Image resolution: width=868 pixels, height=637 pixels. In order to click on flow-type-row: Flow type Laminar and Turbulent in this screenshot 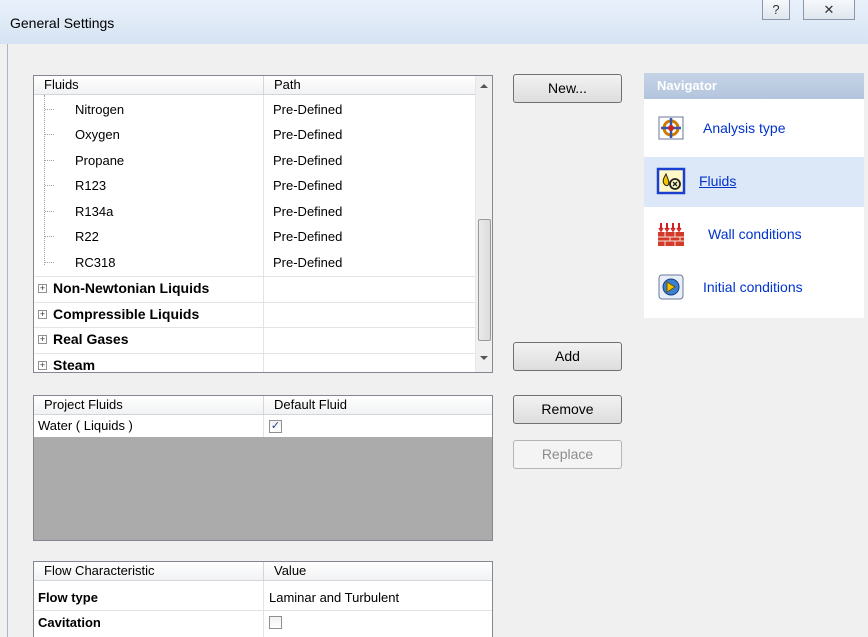, I will do `click(263, 597)`.